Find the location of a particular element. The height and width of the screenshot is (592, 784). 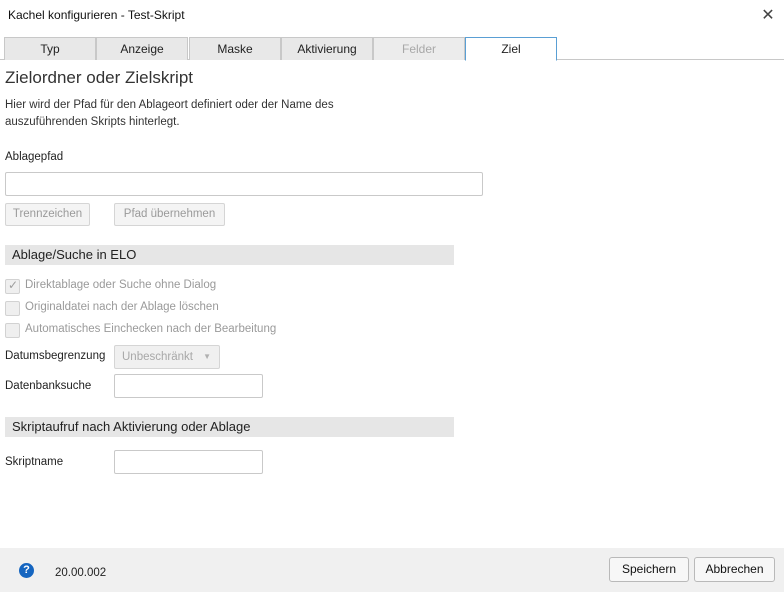

trennzeichen-button: Trennzeichen is located at coordinates (47, 214).